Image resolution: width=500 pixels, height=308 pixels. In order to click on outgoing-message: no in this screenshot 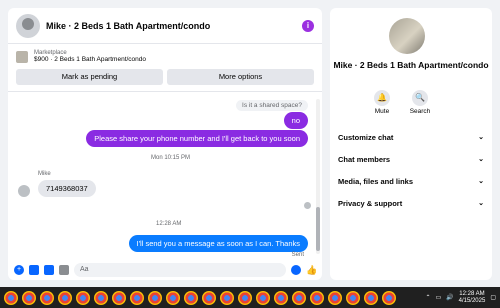, I will do `click(295, 120)`.